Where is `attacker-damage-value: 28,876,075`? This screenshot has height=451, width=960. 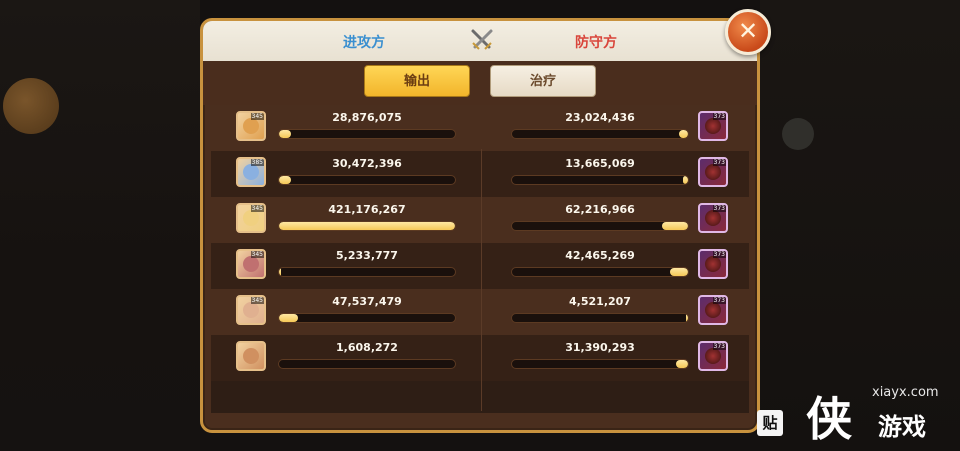
attacker-damage-value: 28,876,075 is located at coordinates (367, 117).